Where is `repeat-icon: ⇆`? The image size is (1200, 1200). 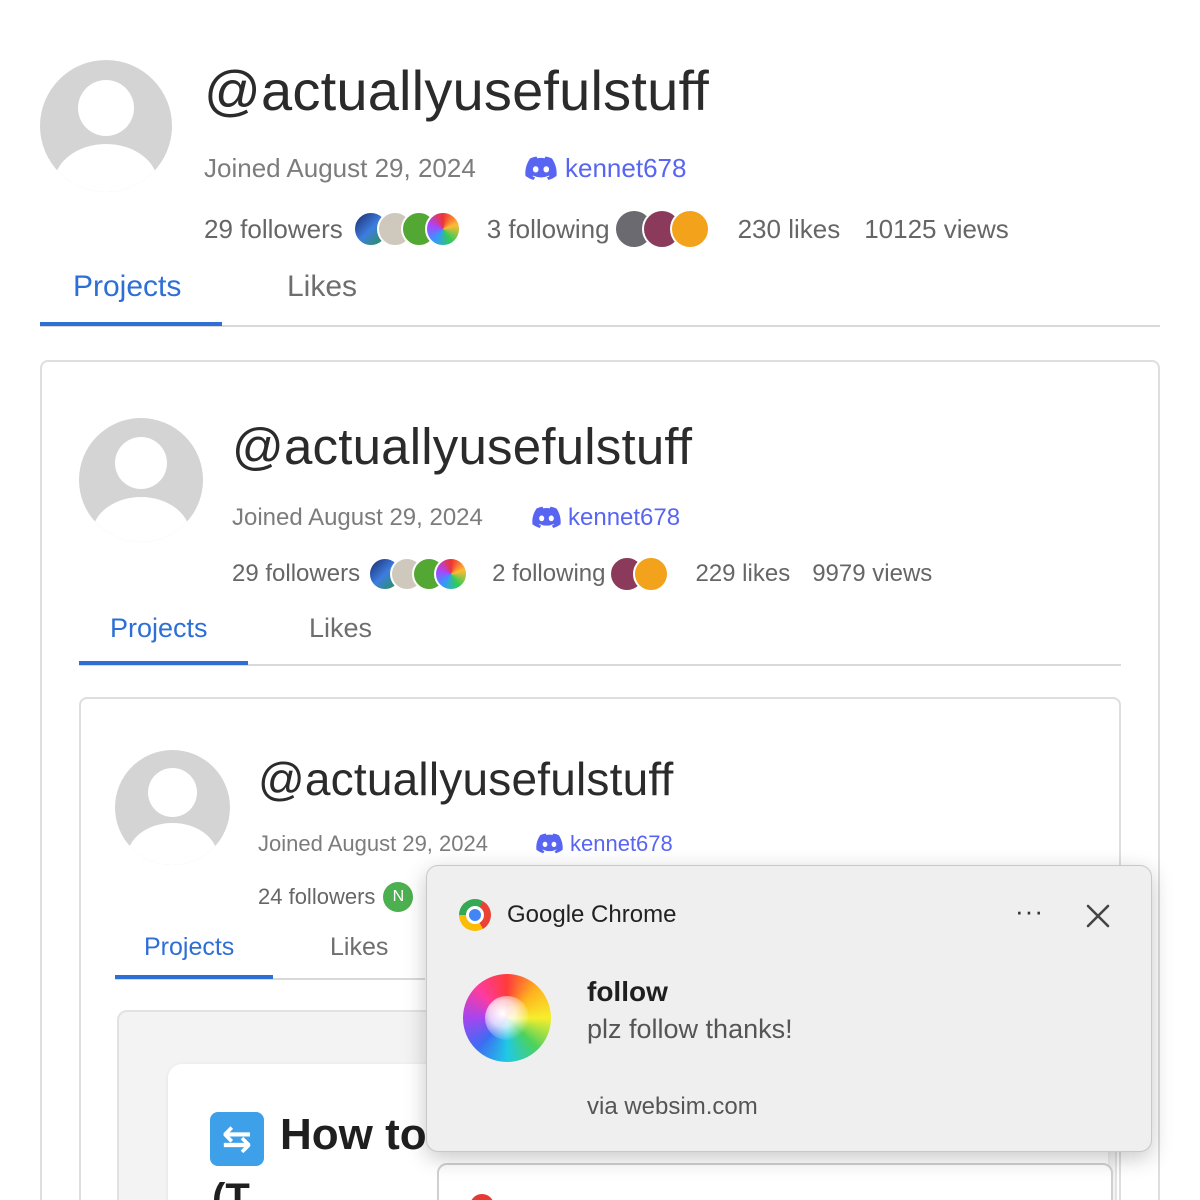 repeat-icon: ⇆ is located at coordinates (237, 1139).